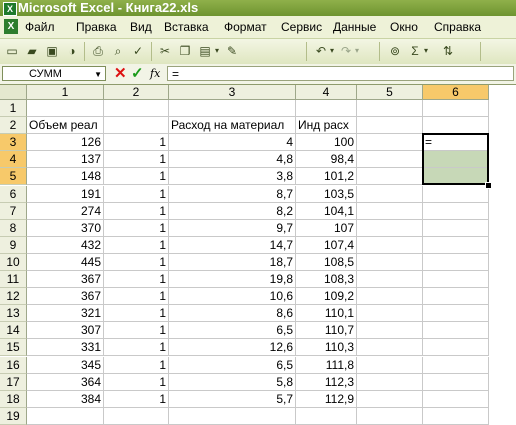 The width and height of the screenshot is (516, 425). Describe the element at coordinates (11, 26) in the screenshot. I see `workbook-icon: X` at that location.